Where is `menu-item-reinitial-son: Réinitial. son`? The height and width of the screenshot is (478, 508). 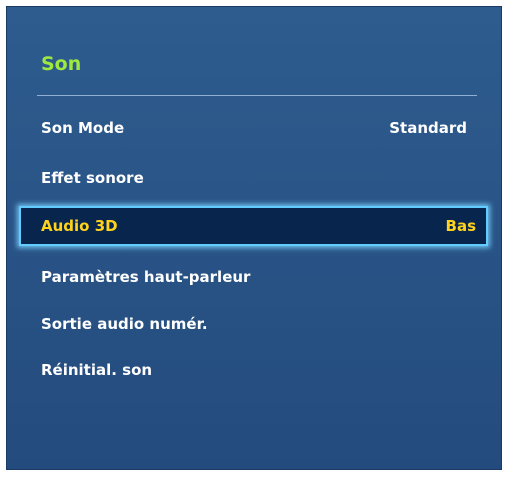 menu-item-reinitial-son: Réinitial. son is located at coordinates (254, 370).